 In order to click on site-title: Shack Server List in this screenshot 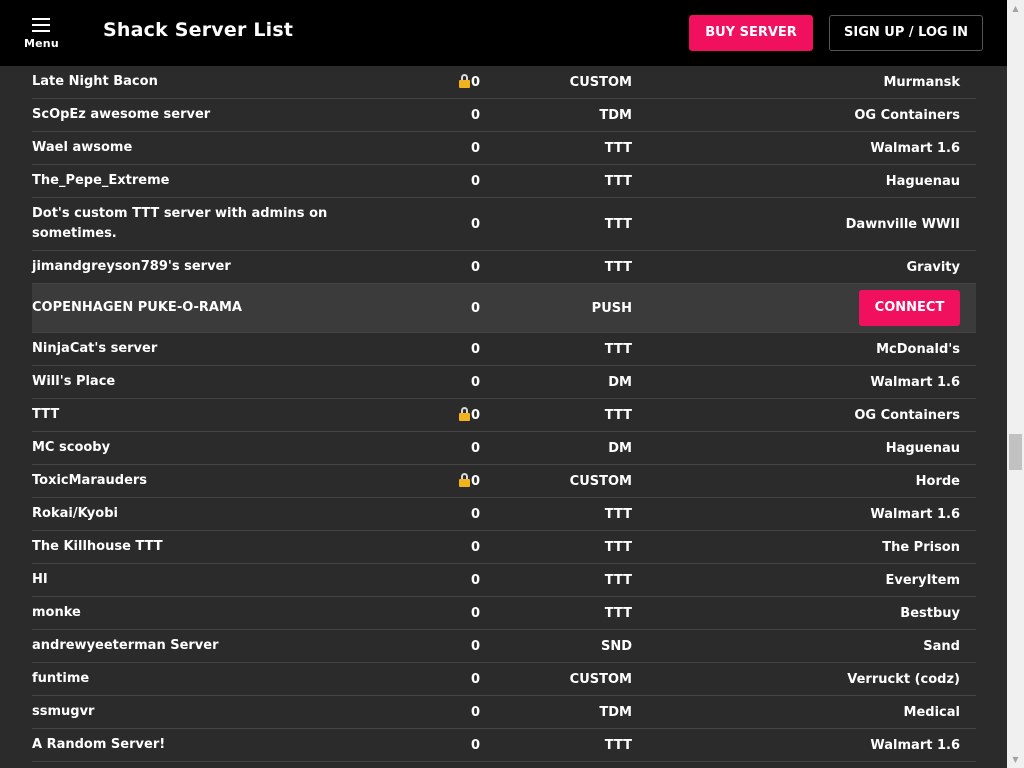, I will do `click(198, 30)`.